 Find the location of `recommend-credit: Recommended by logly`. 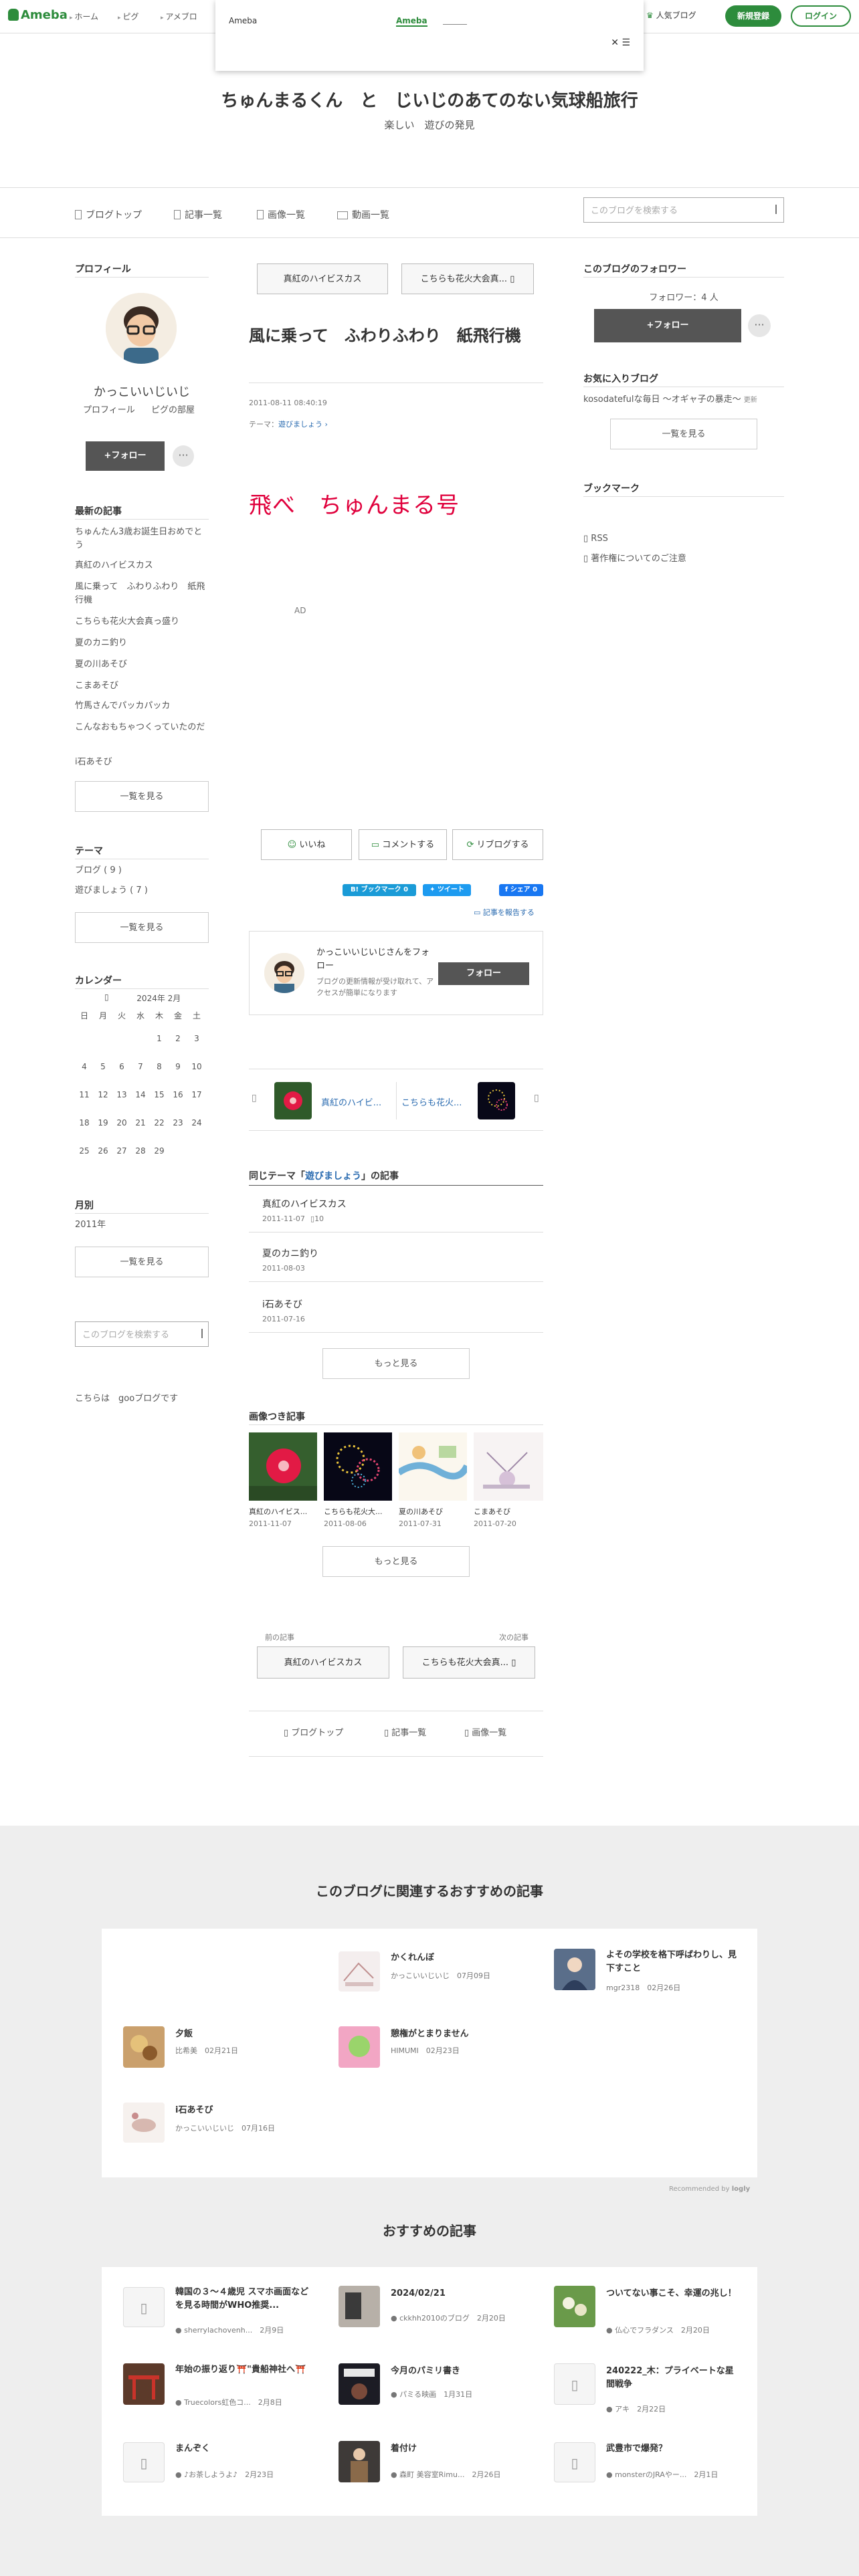

recommend-credit: Recommended by logly is located at coordinates (709, 2189).